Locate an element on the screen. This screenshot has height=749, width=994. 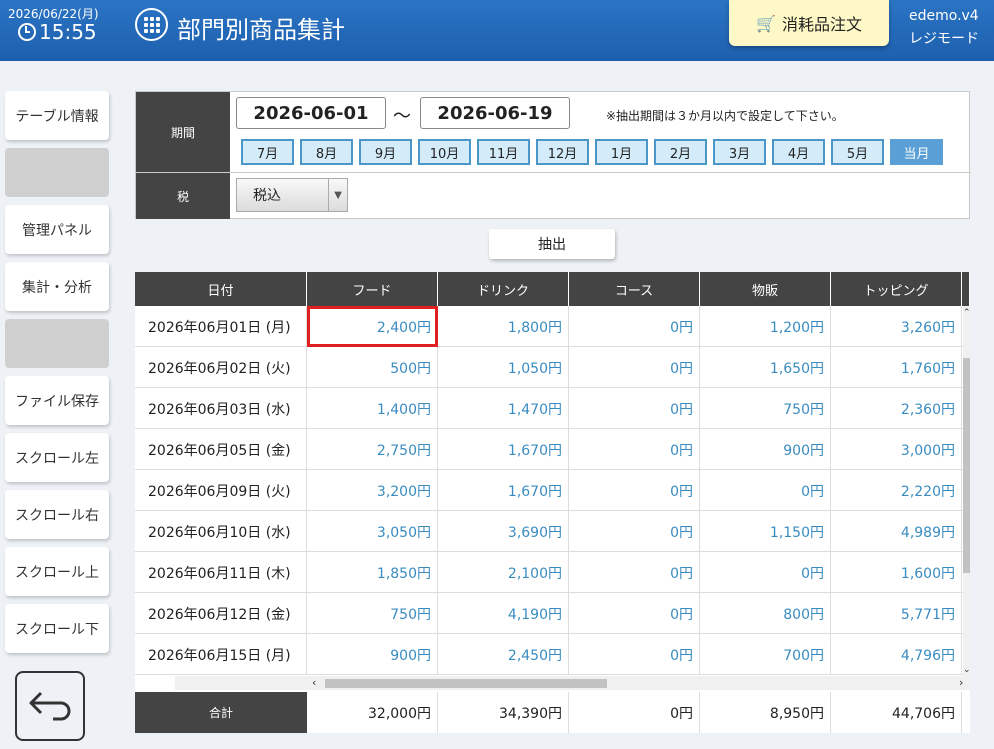
value-cell: 2,100円 is located at coordinates (503, 572).